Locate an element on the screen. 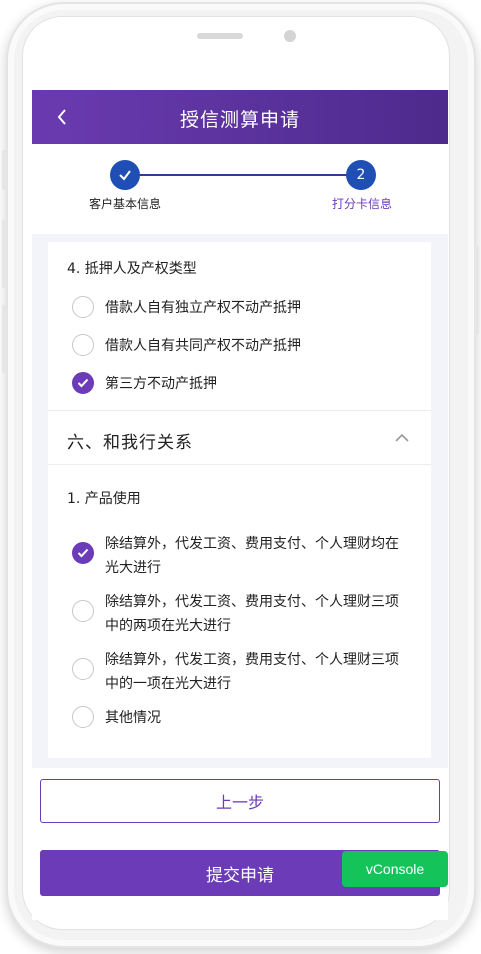  top-nav-bar: 授信测算申请 is located at coordinates (240, 117).